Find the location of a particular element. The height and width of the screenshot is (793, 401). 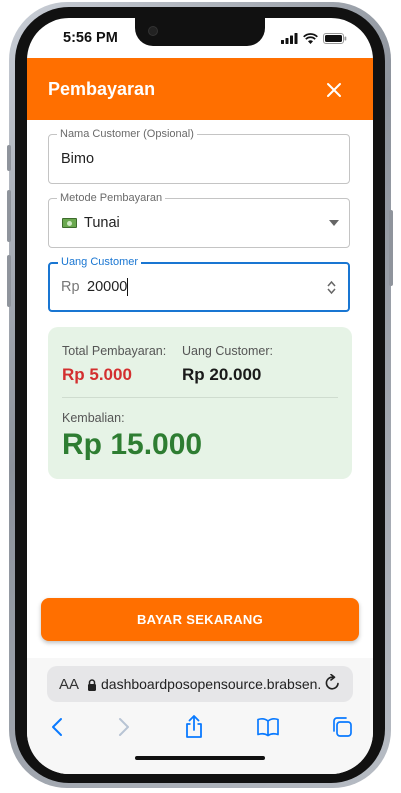

pay-now-button: BAYAR SEKARANG is located at coordinates (200, 619).